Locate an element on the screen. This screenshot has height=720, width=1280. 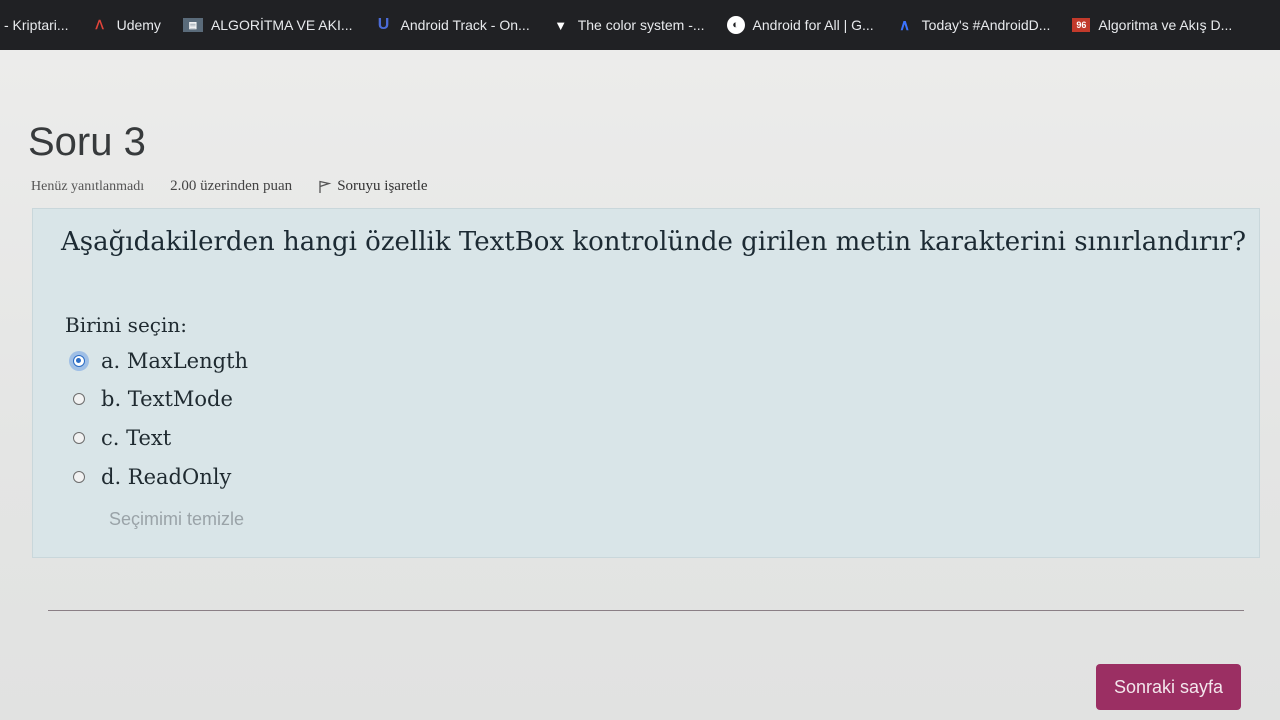
material-icon: ▼ is located at coordinates (561, 25).